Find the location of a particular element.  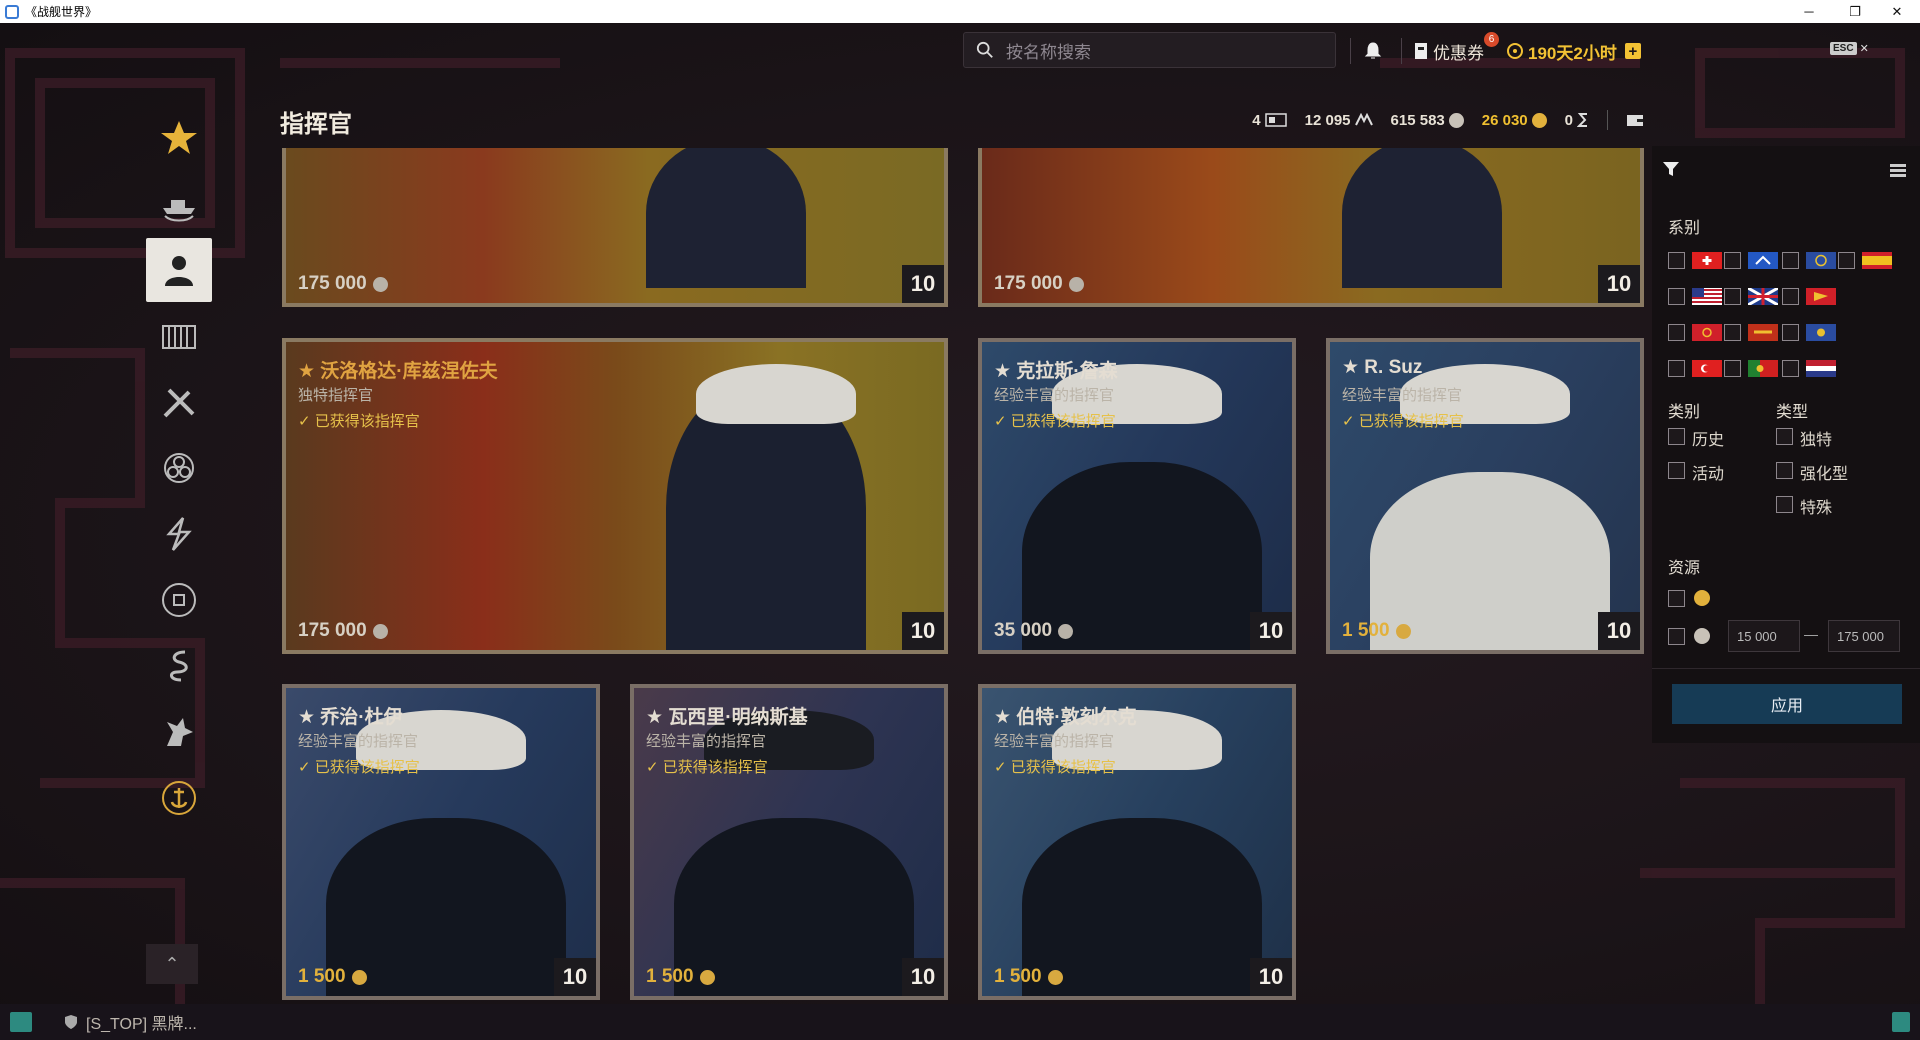

type-checkbox-unique is located at coordinates (1784, 436).